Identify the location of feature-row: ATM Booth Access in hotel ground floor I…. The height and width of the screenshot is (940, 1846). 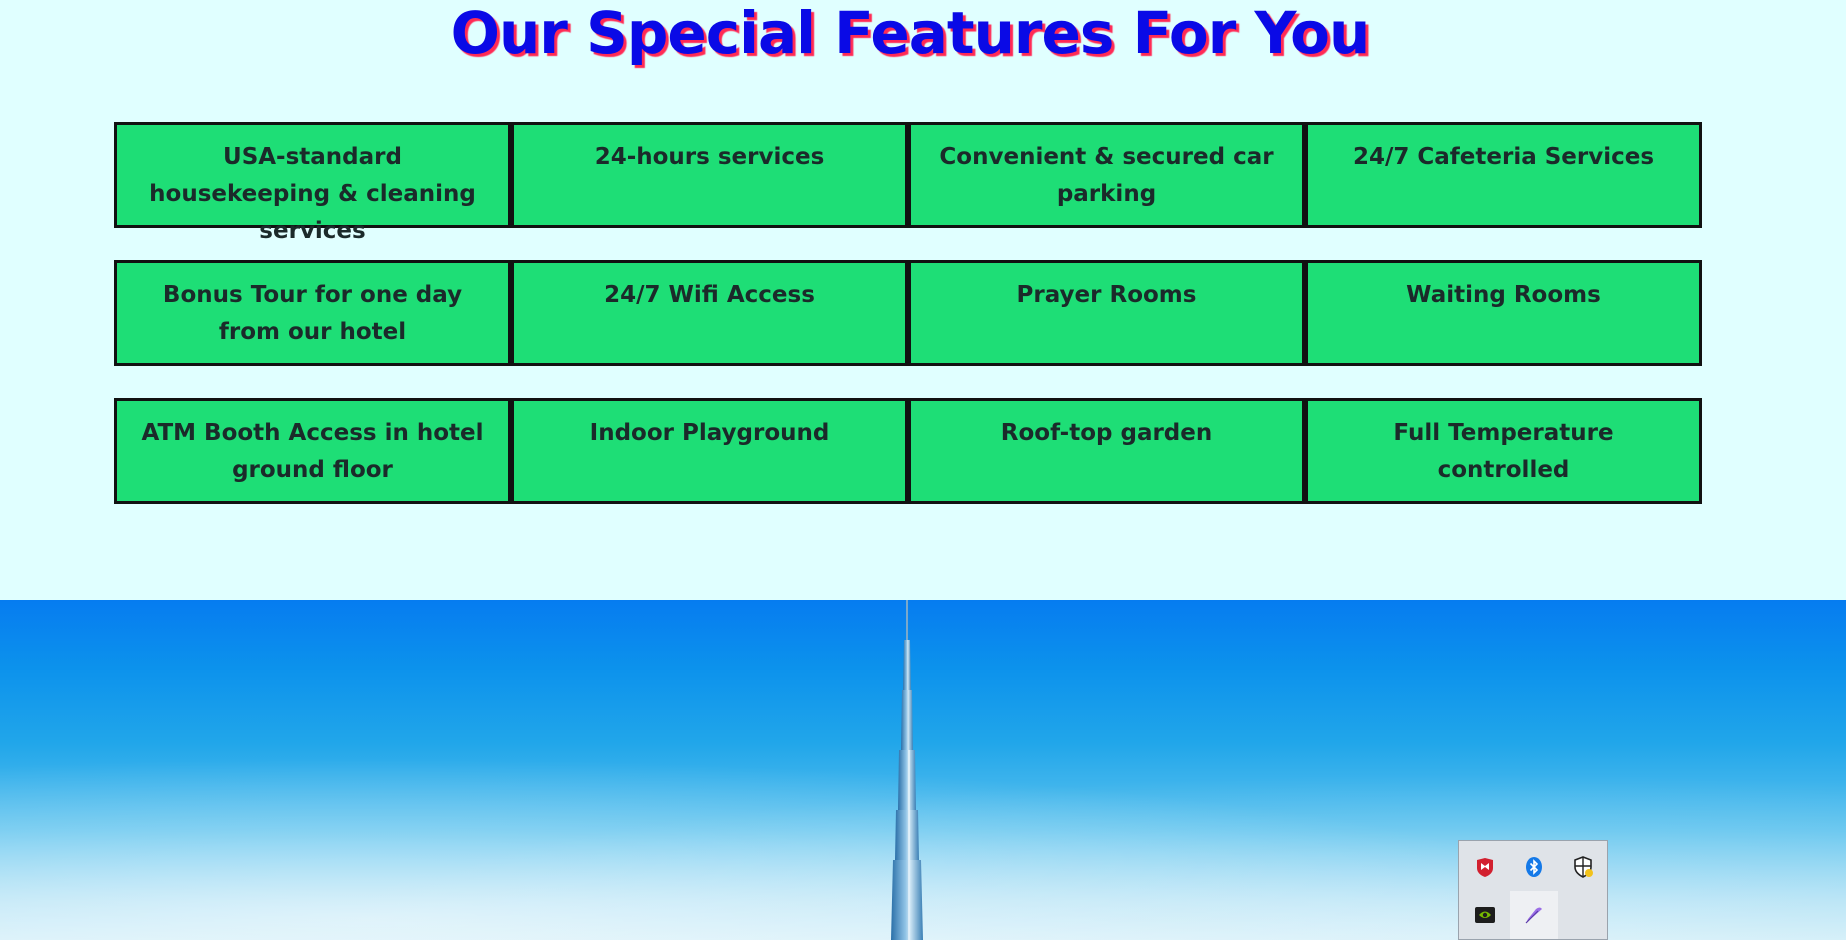
(908, 451).